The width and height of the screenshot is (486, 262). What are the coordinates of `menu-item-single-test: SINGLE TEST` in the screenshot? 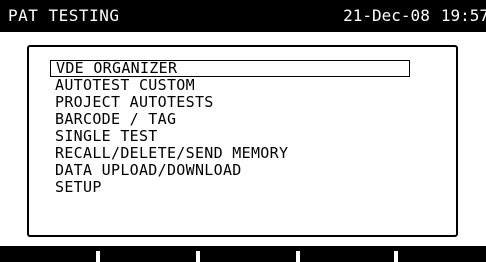 It's located at (230, 136).